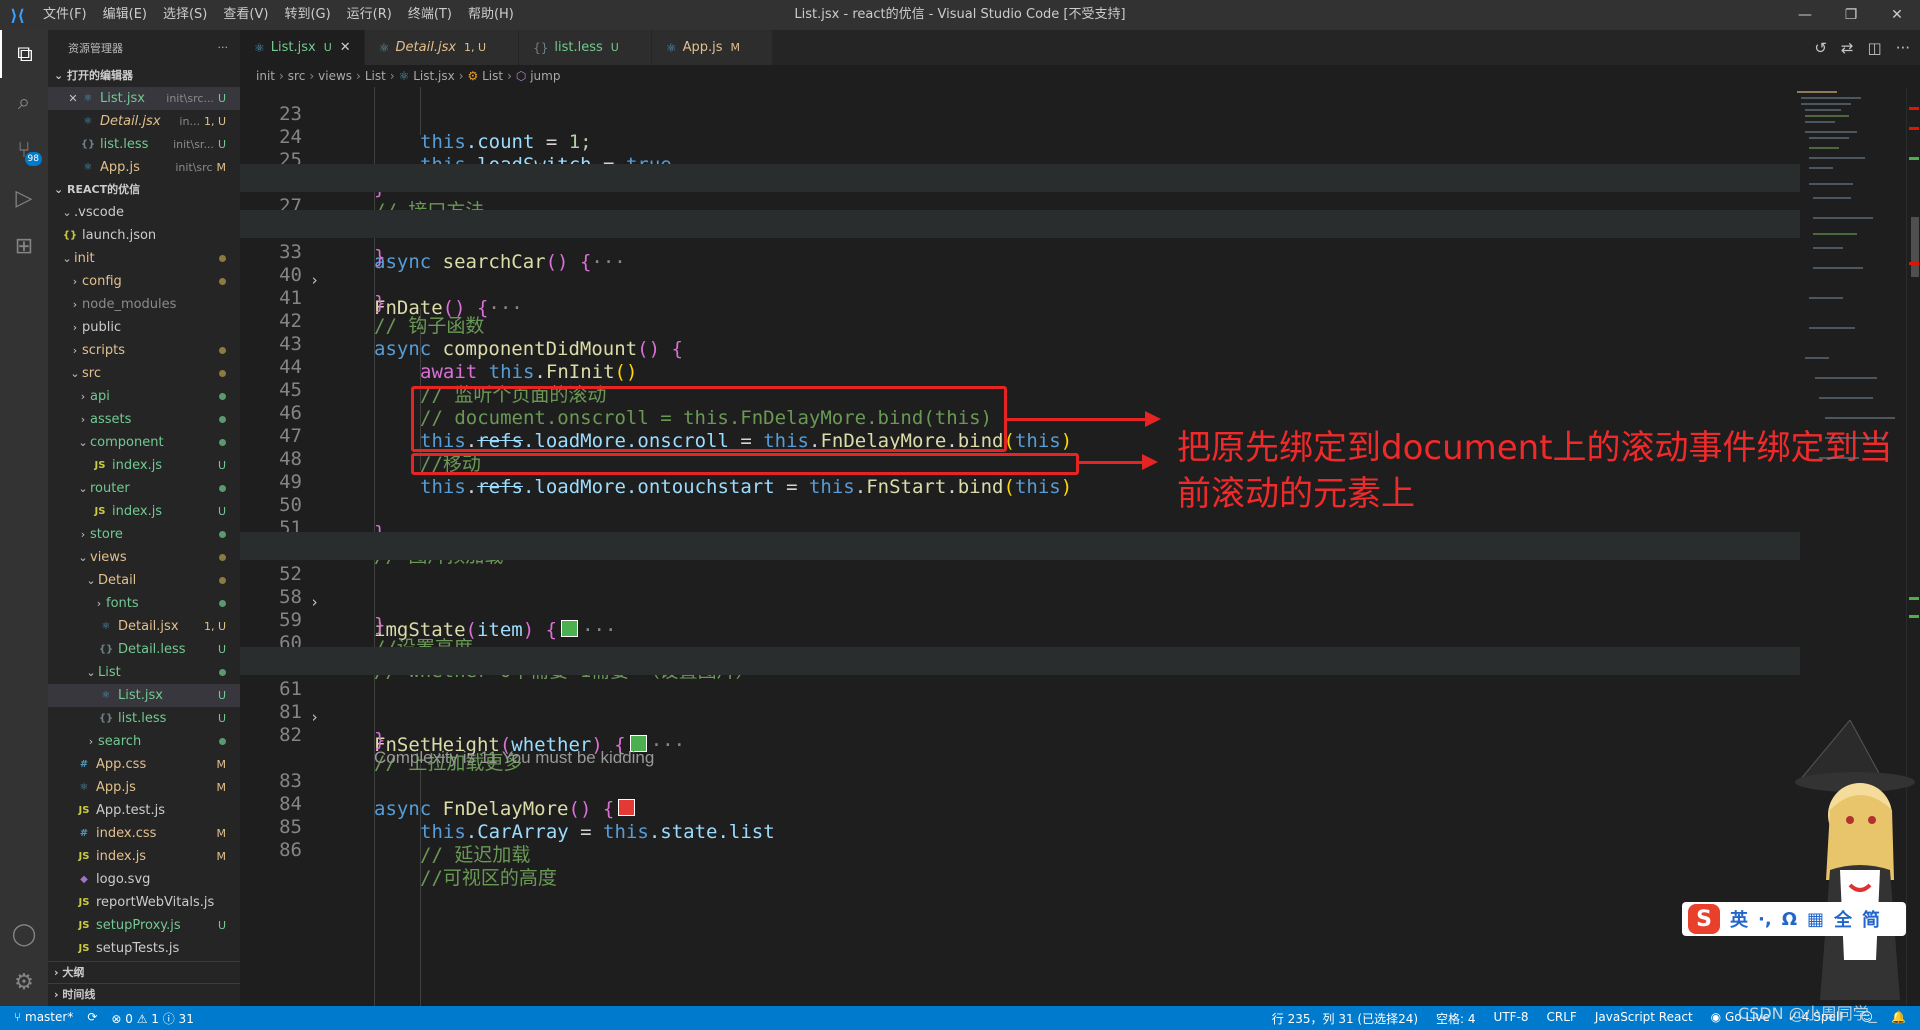 The width and height of the screenshot is (1920, 1030). What do you see at coordinates (144, 603) in the screenshot?
I see `tree-folder: › fonts` at bounding box center [144, 603].